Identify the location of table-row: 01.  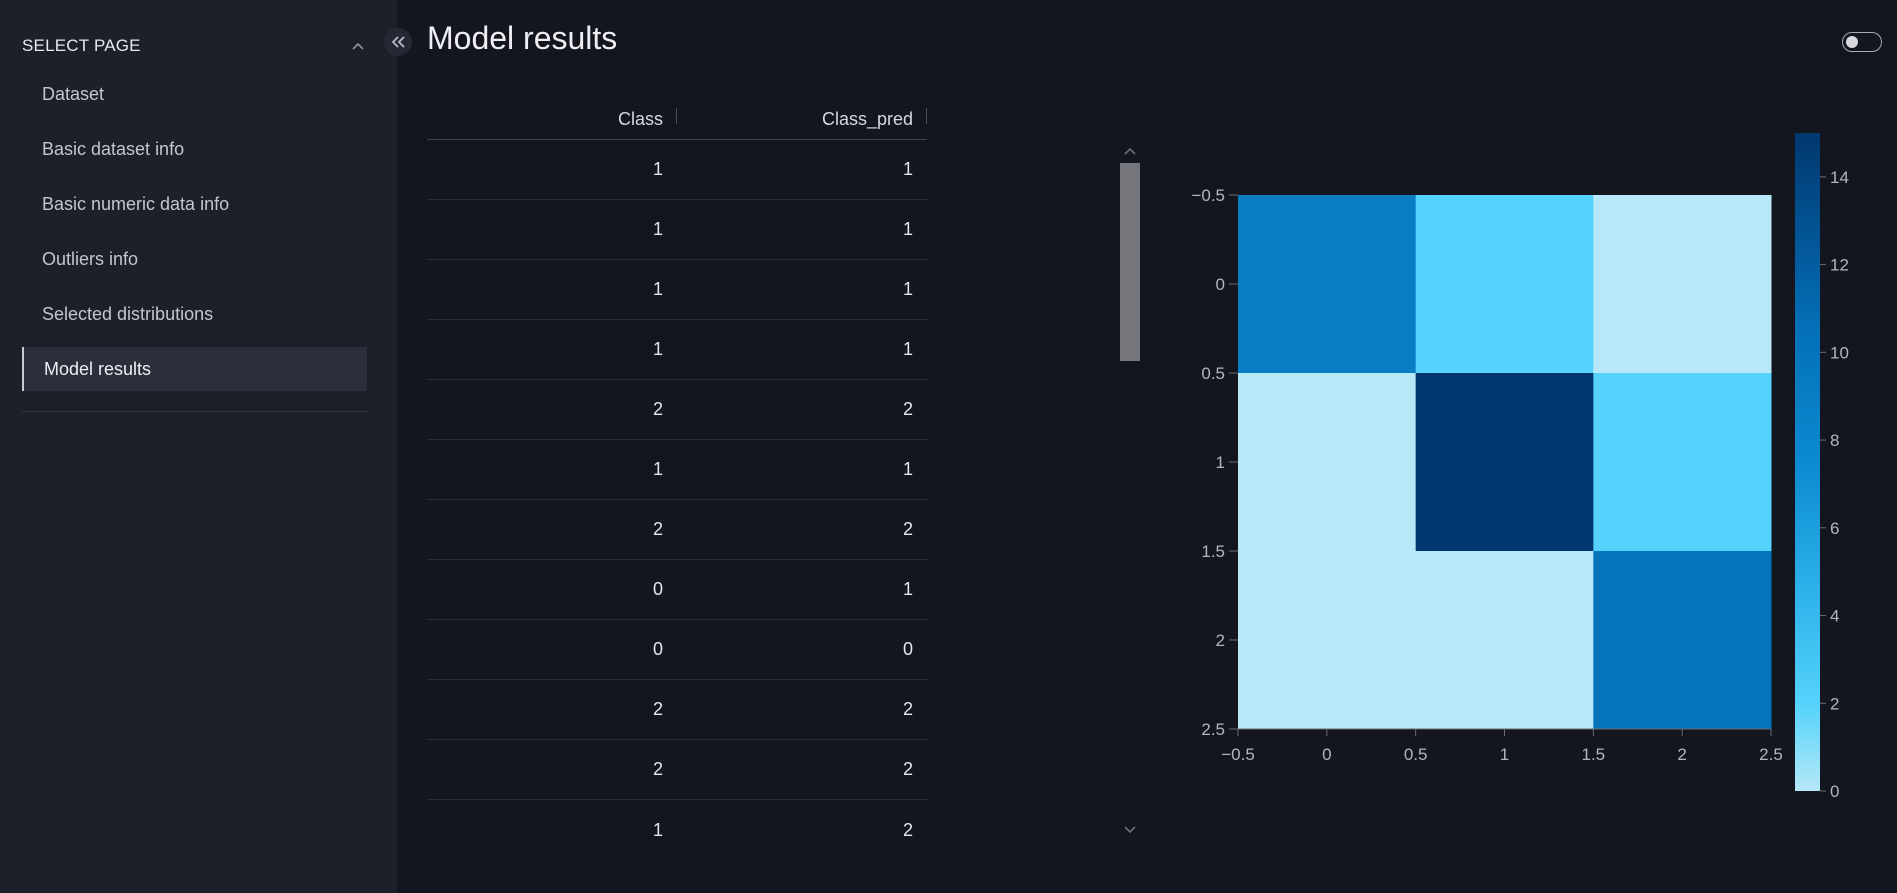
(677, 590).